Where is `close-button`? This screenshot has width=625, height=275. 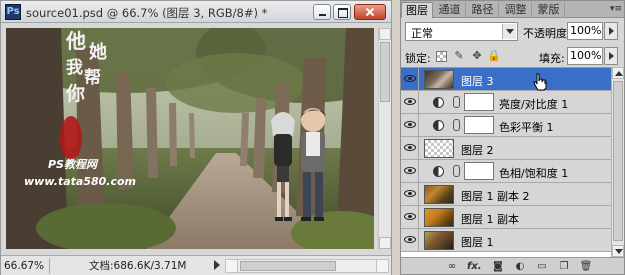
close-button is located at coordinates (370, 12).